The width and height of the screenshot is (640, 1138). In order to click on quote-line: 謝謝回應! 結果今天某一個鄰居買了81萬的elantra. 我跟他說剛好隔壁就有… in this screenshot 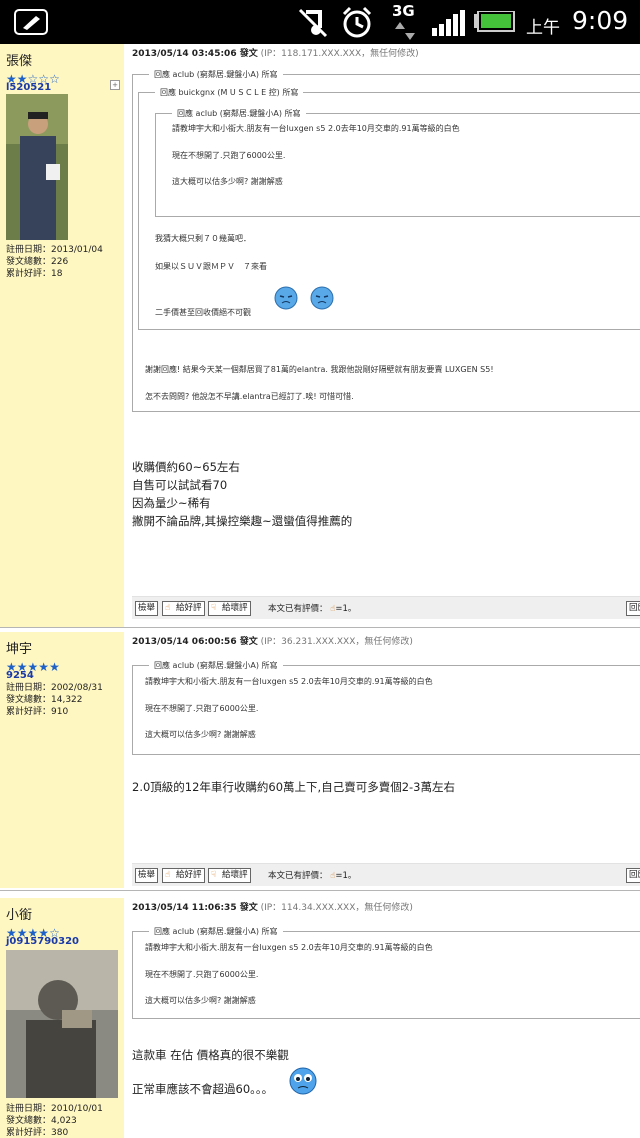, I will do `click(319, 369)`.